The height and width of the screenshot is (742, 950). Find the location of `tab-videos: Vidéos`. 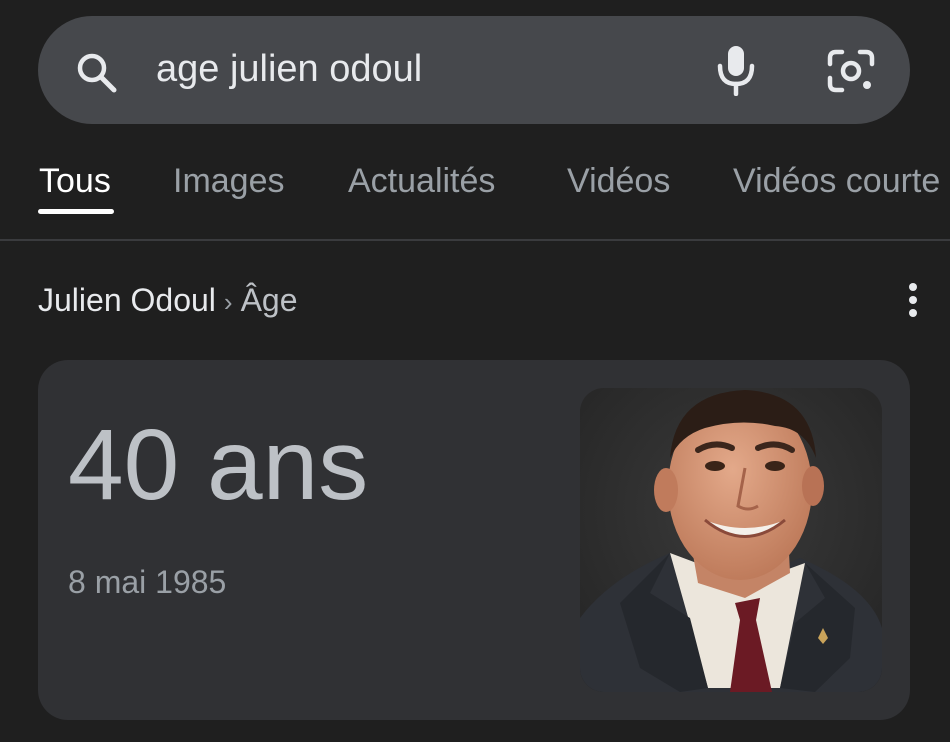

tab-videos: Vidéos is located at coordinates (618, 181).